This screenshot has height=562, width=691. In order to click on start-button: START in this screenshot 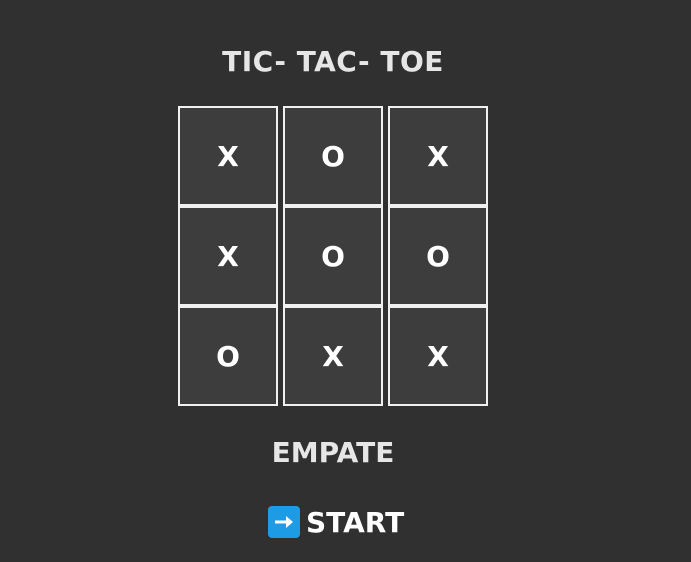, I will do `click(336, 522)`.